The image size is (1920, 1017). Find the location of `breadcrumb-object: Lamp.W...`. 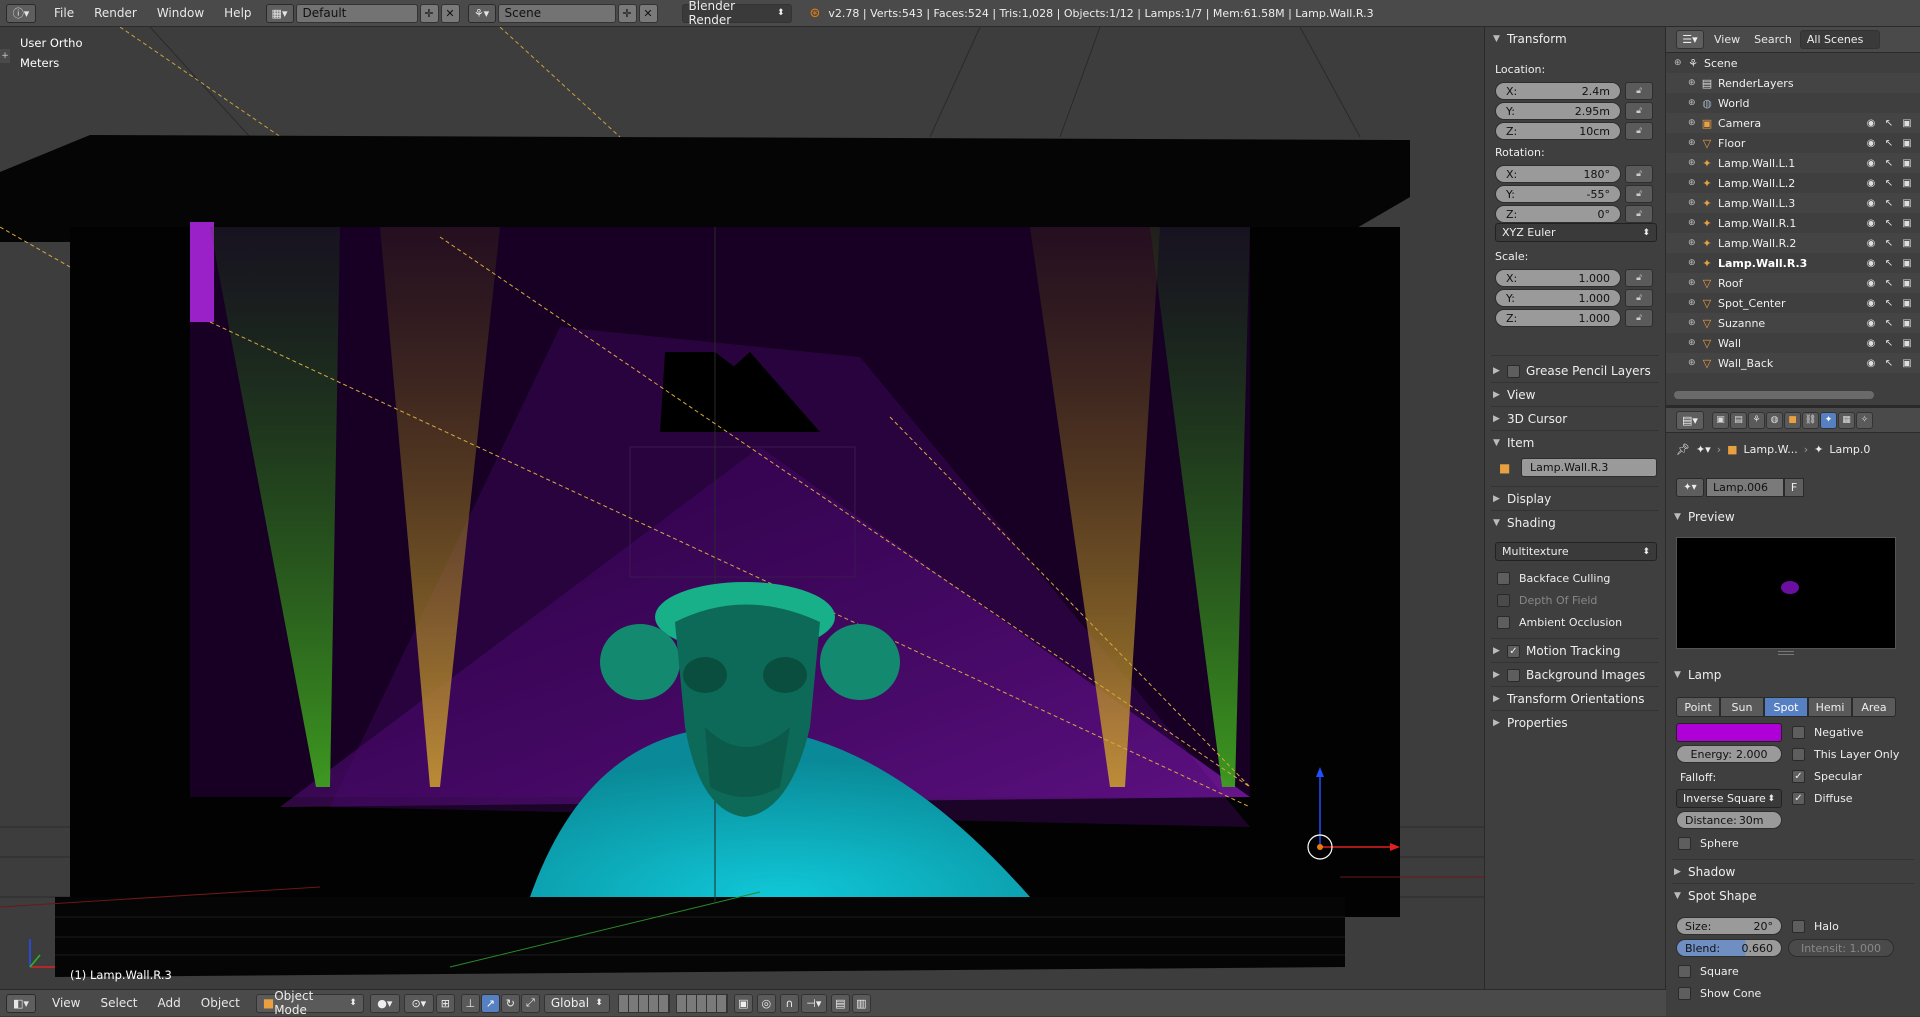

breadcrumb-object: Lamp.W... is located at coordinates (1771, 449).